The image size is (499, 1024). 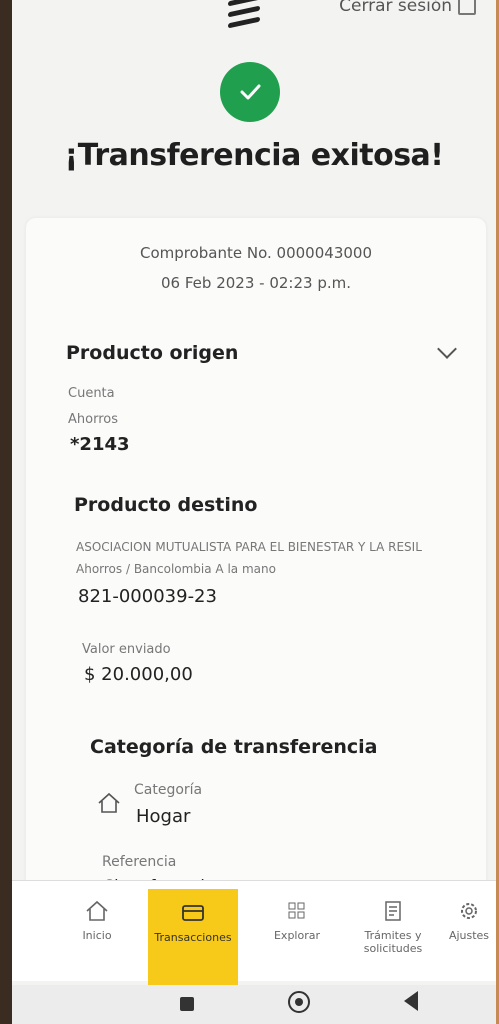 I want to click on destination-type: Ahorros / Bancolombia A la mano, so click(x=176, y=569).